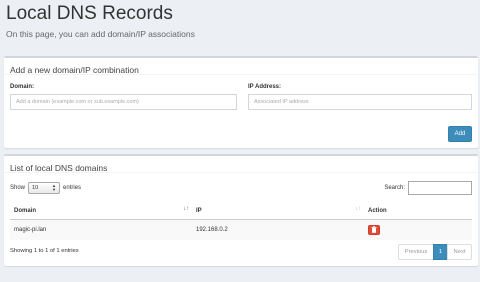 Image resolution: width=480 pixels, height=282 pixels. Describe the element at coordinates (74, 70) in the screenshot. I see `add-record-title: Add a new domain/IP combination` at that location.